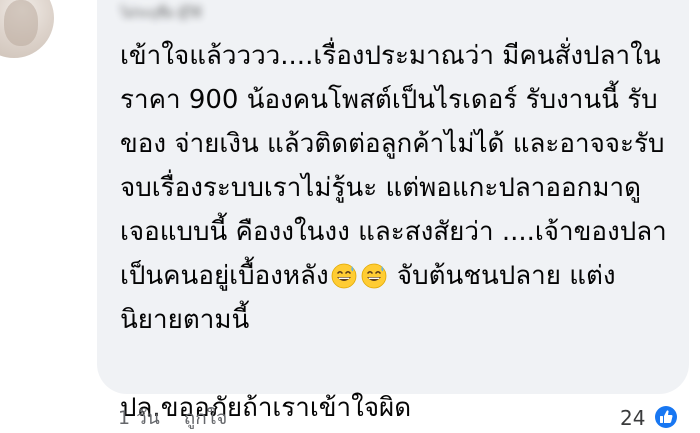 The width and height of the screenshot is (700, 433). I want to click on comment-actions: 1 วัน ถูกใจ, so click(172, 418).